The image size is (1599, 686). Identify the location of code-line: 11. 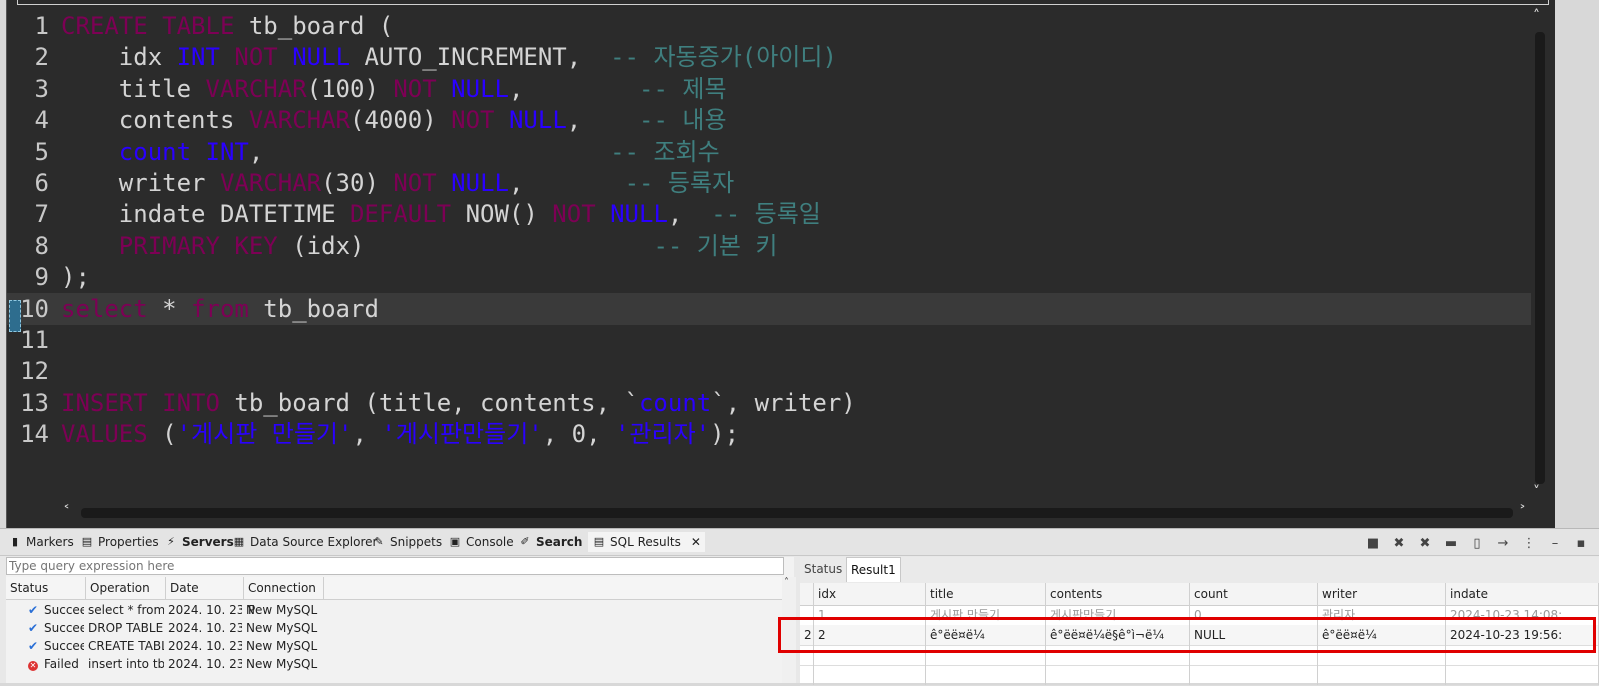
(772, 340).